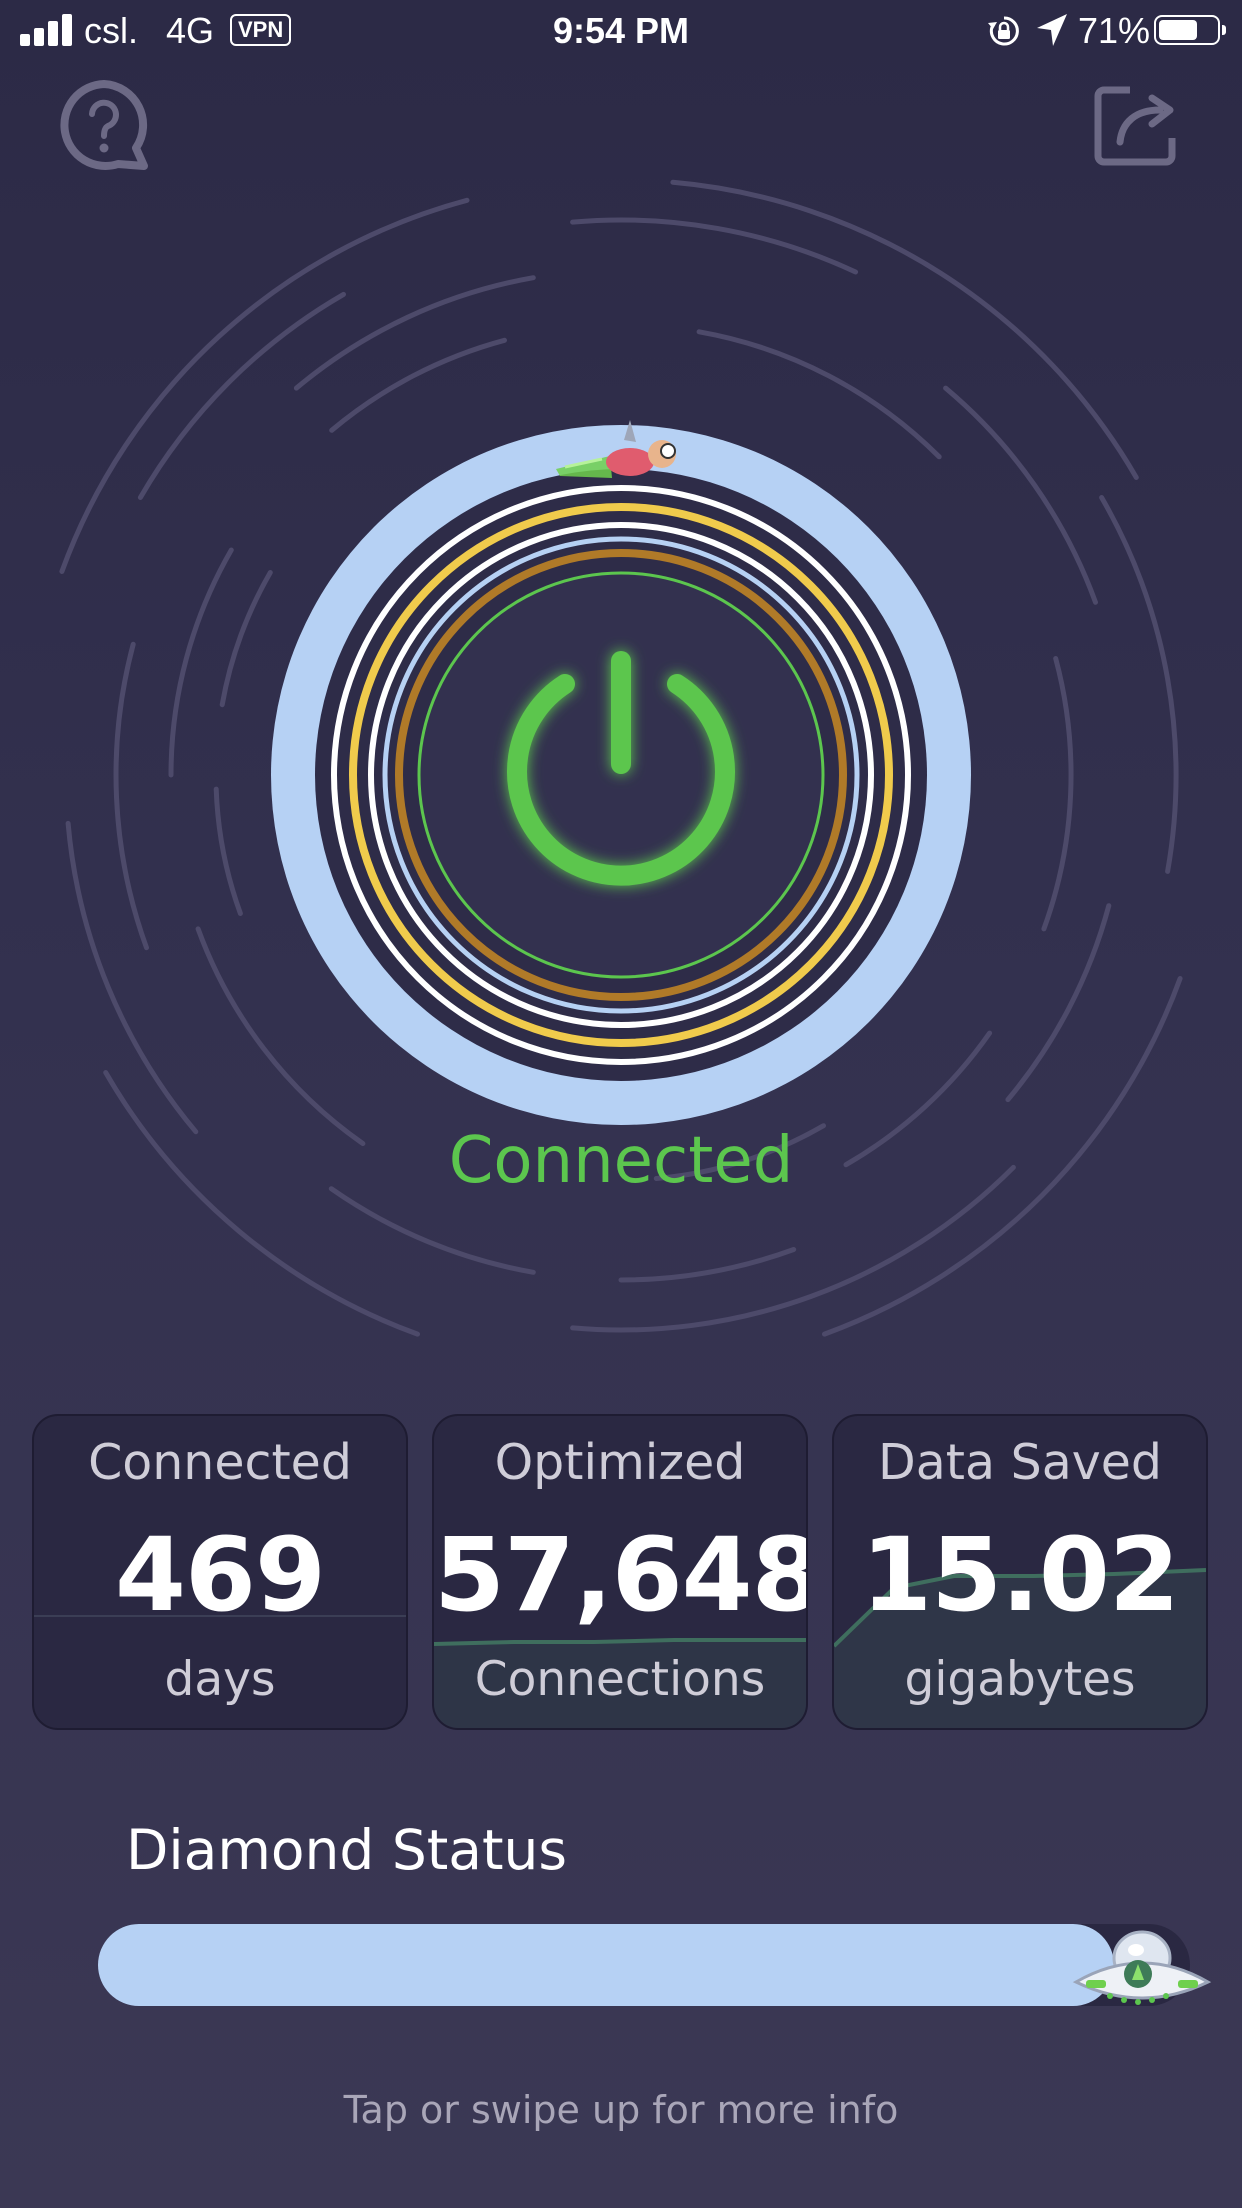  I want to click on stat-label: Optimized, so click(620, 1462).